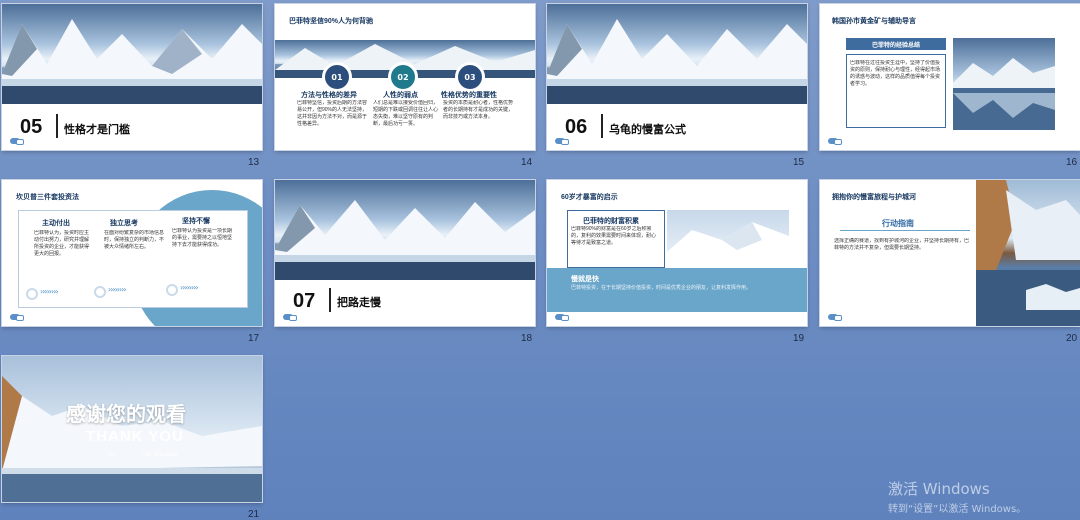  What do you see at coordinates (31, 127) in the screenshot?
I see `section-number: 05` at bounding box center [31, 127].